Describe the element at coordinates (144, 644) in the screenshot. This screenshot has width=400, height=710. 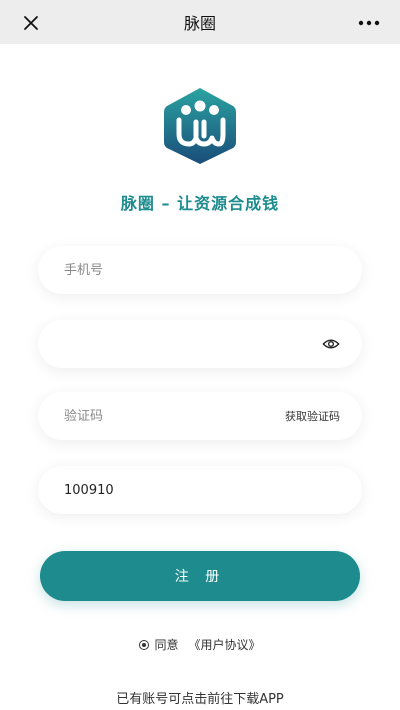
I see `radio-icon` at that location.